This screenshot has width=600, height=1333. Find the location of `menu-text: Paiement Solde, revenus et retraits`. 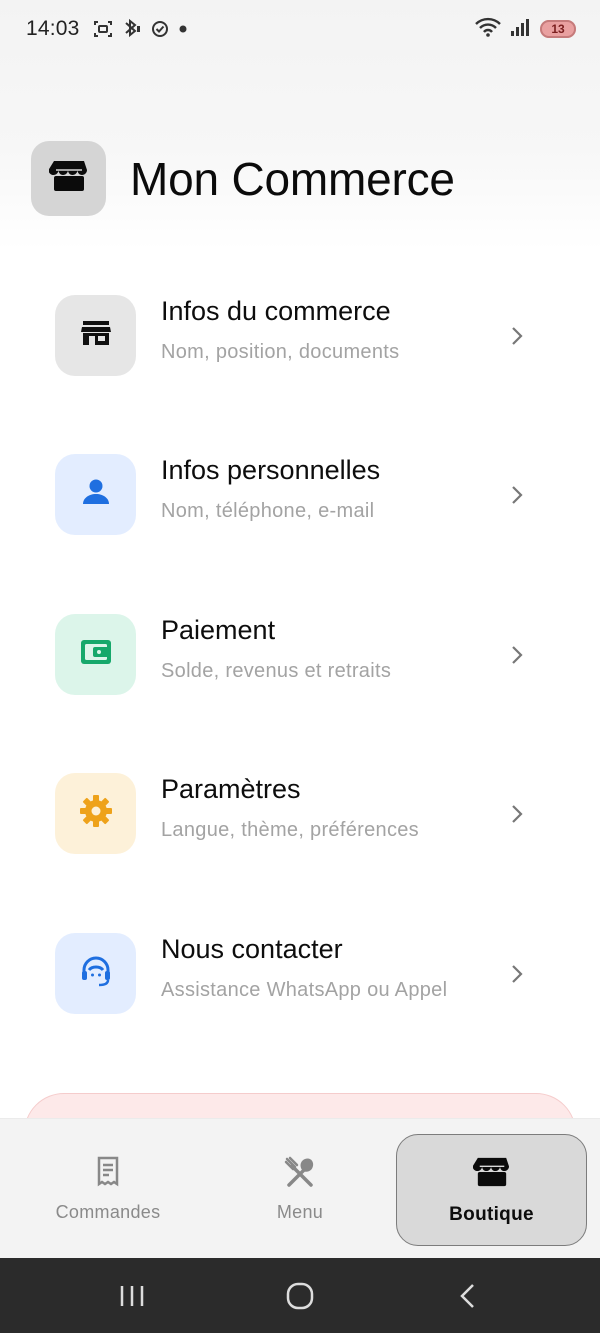

menu-text: Paiement Solde, revenus et retraits is located at coordinates (276, 649).